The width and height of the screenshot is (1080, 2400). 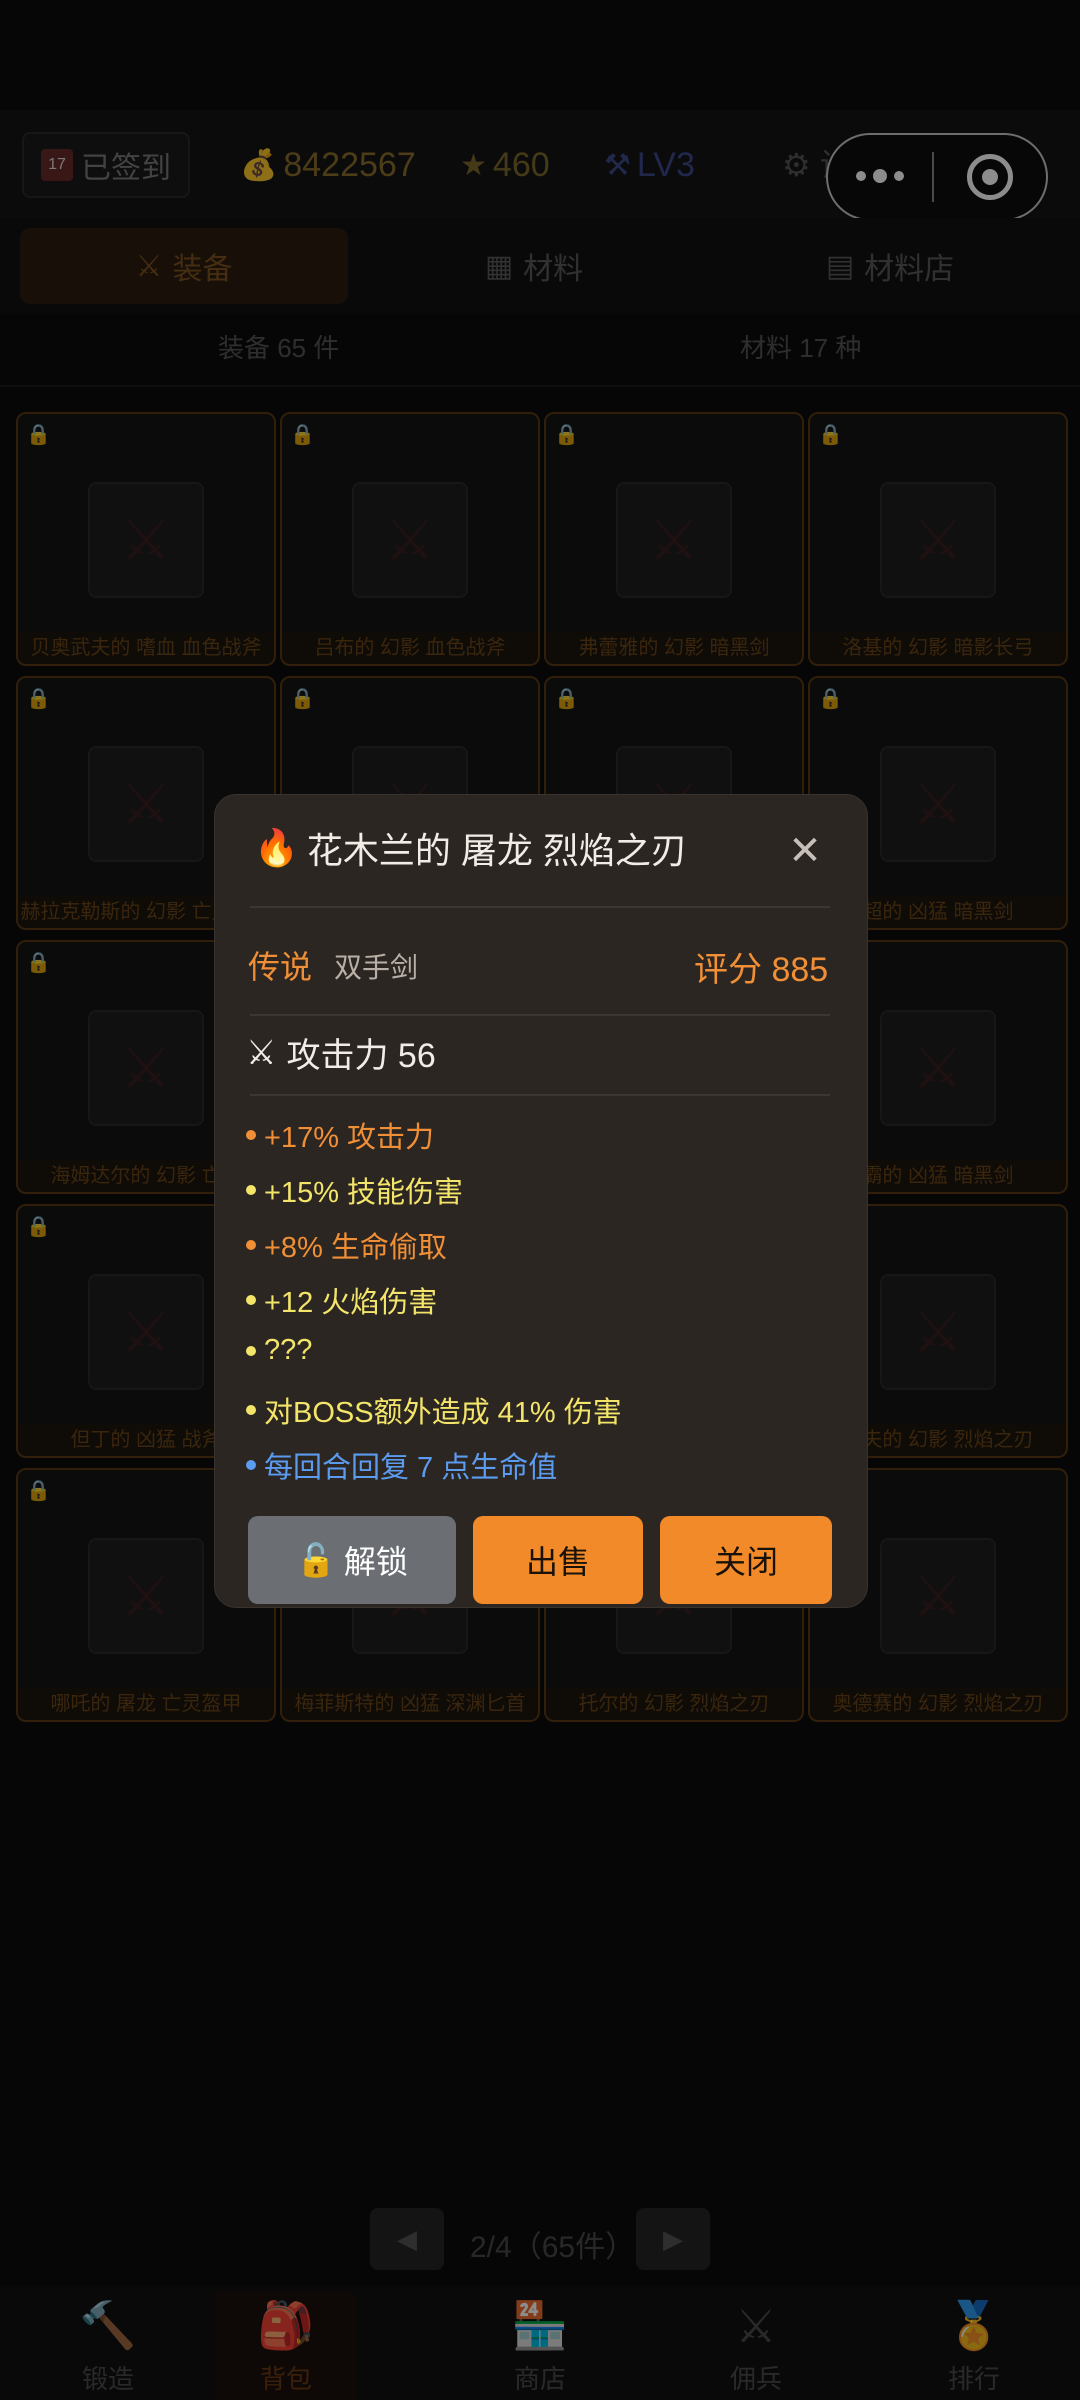 I want to click on crossed-swords-icon: ⚔, so click(x=261, y=1052).